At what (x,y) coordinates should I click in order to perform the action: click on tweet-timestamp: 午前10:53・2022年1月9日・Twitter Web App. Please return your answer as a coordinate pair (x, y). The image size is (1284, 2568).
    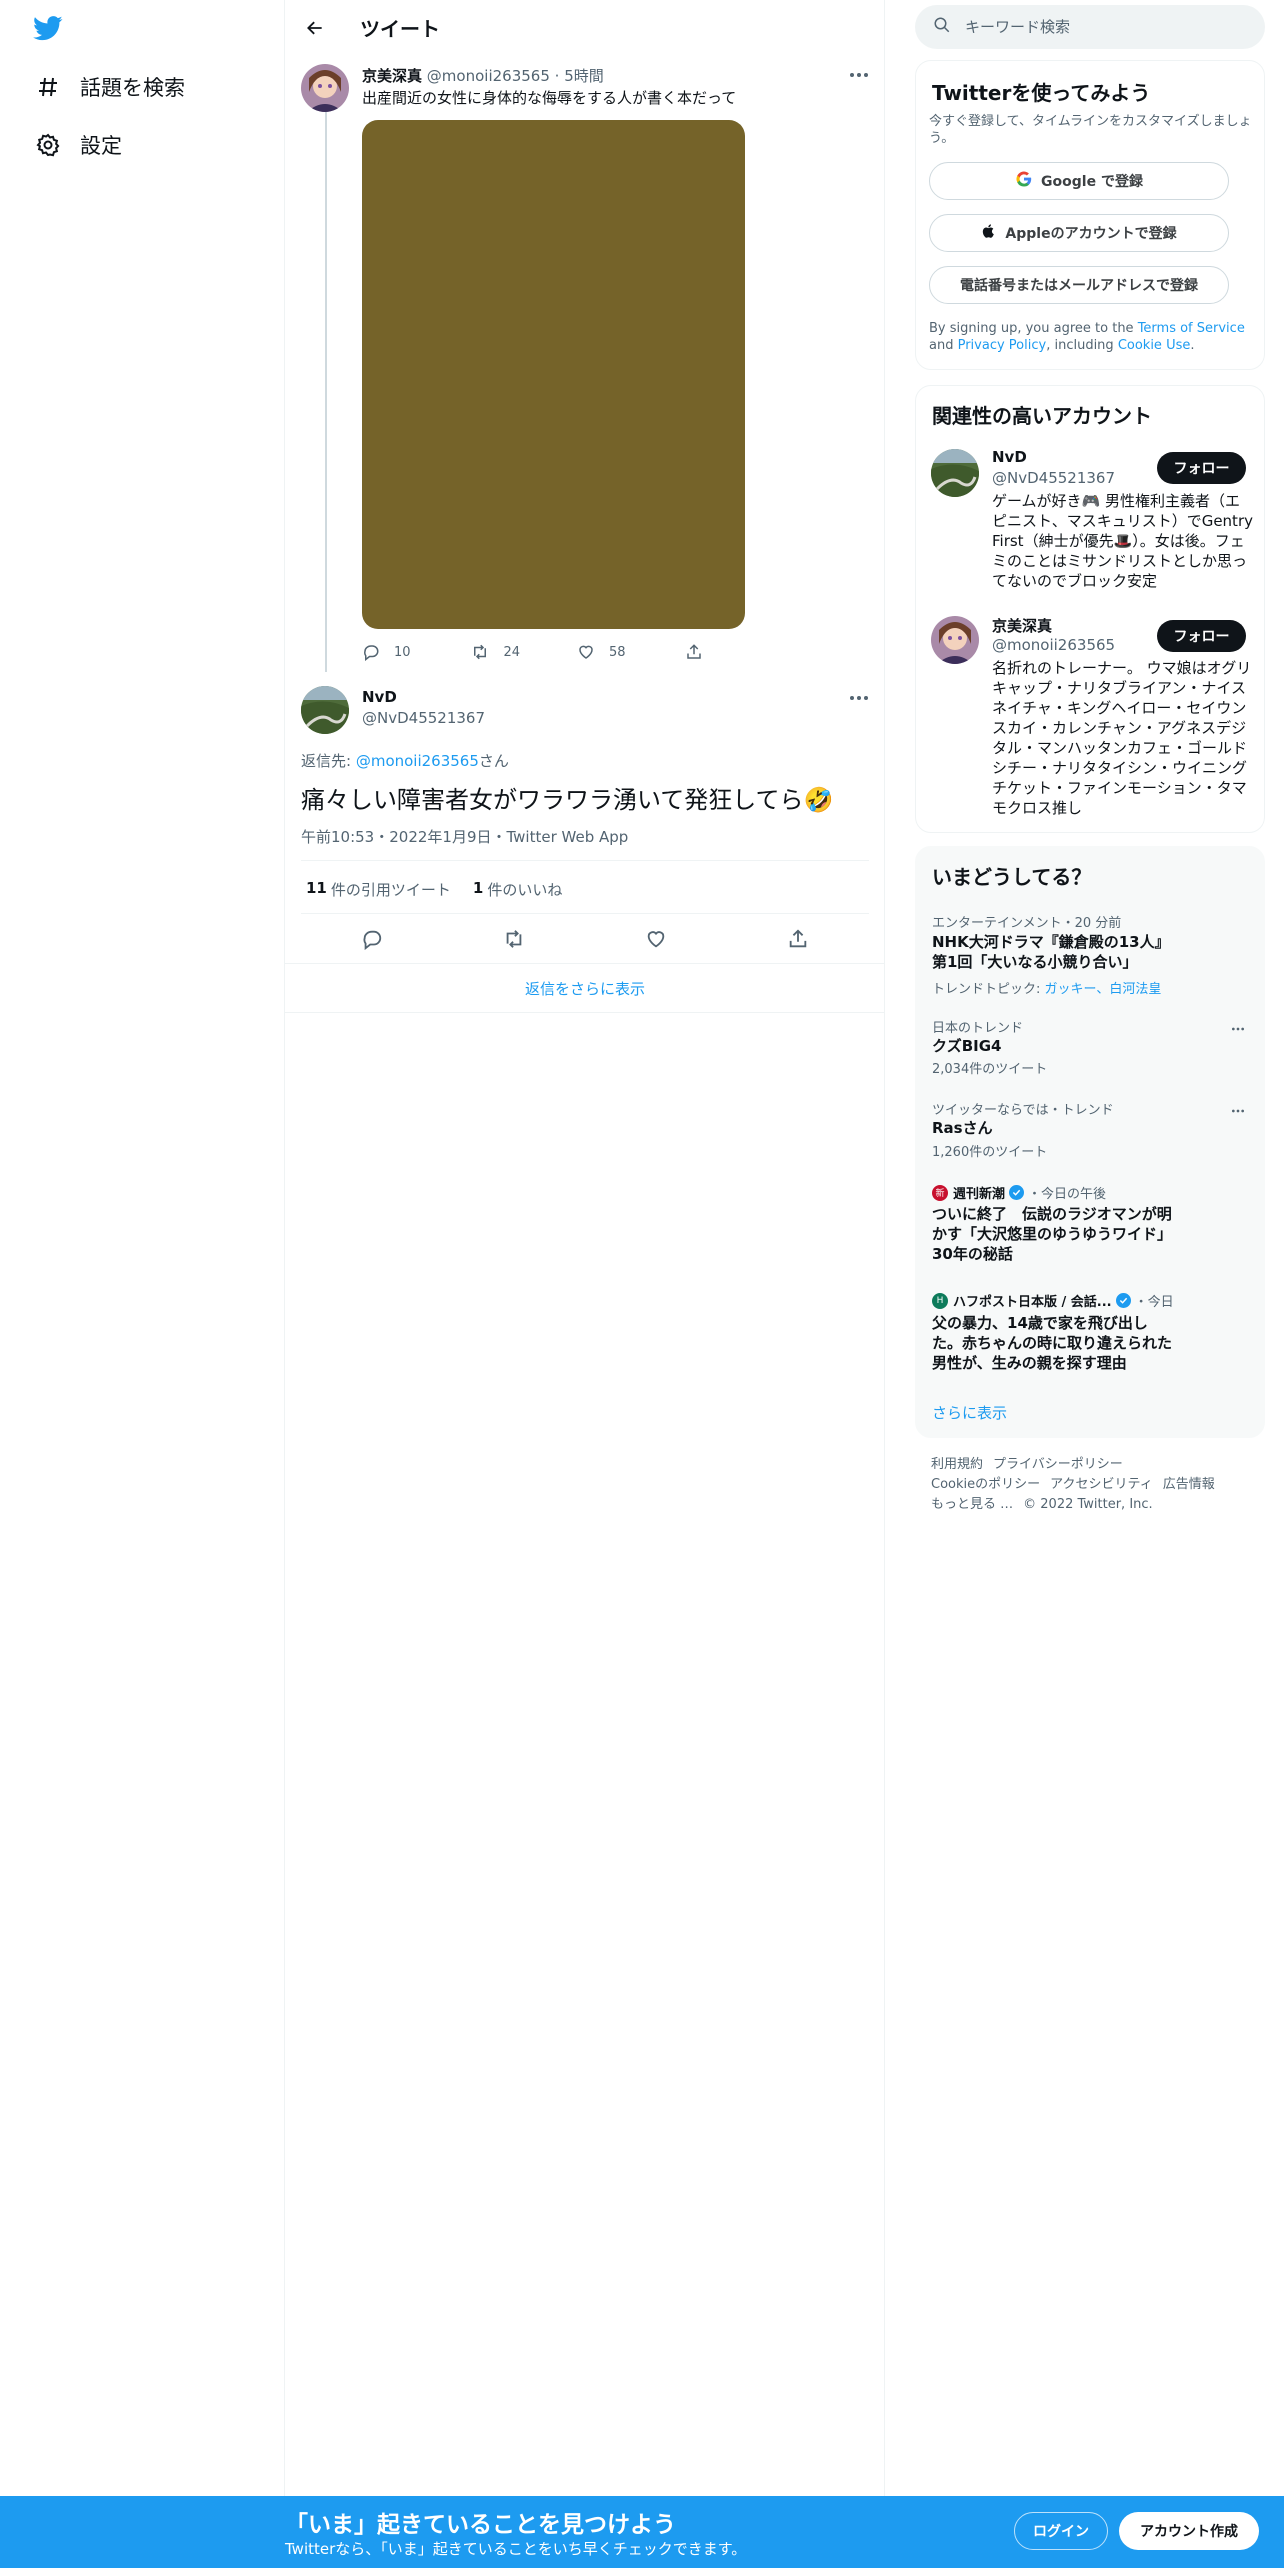
    Looking at the image, I should click on (464, 836).